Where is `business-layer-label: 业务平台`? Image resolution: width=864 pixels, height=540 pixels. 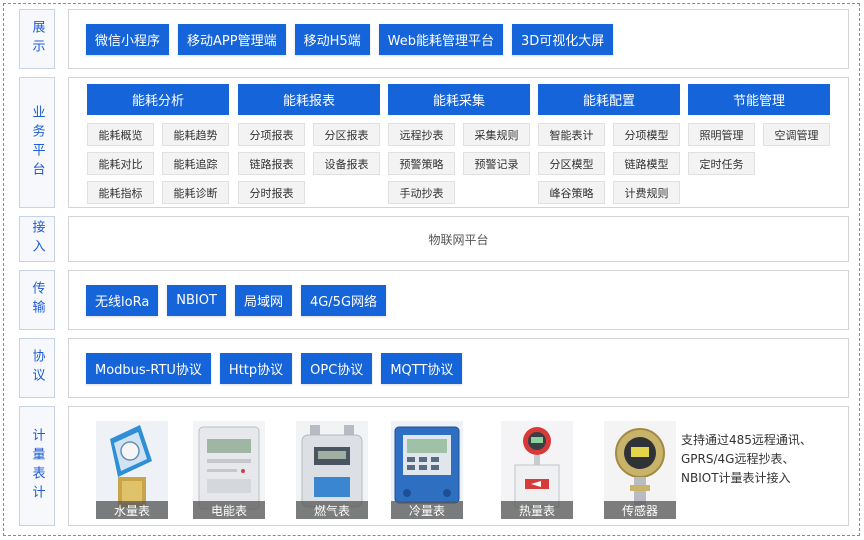
business-layer-label: 业务平台 is located at coordinates (37, 142).